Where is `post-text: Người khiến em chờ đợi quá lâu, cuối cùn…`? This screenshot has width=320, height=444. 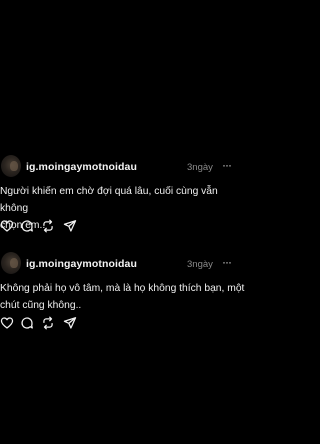
post-text: Người khiến em chờ đợi quá lâu, cuối cùn… is located at coordinates (124, 208).